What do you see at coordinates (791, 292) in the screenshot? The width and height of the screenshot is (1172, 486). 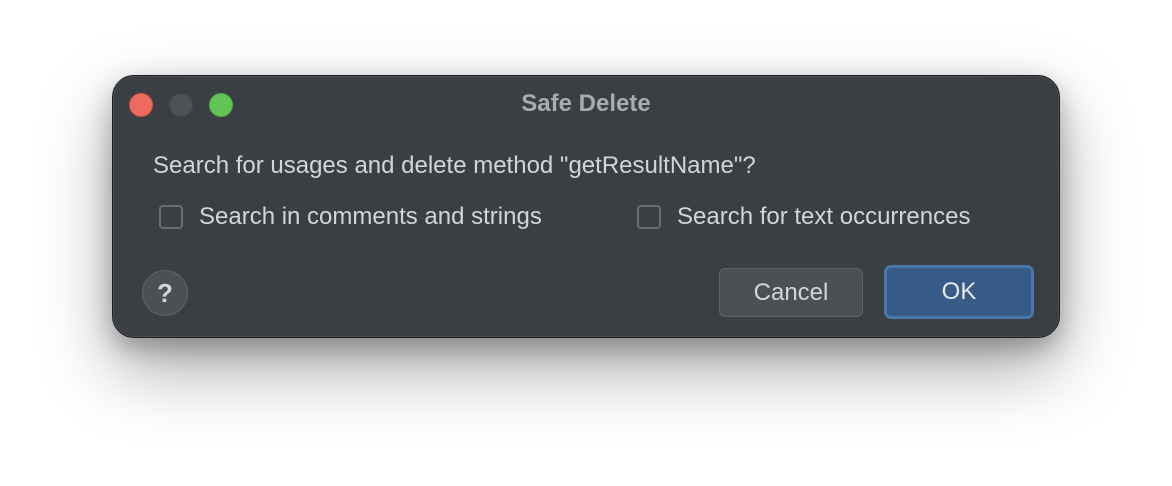 I see `cancel-button: Cancel` at bounding box center [791, 292].